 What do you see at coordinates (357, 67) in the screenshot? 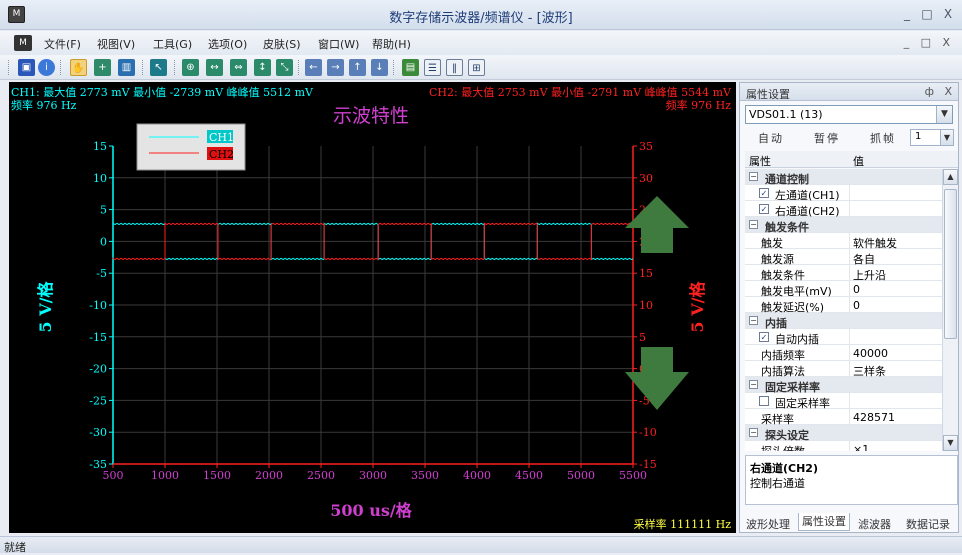
I see `arrow-up-icon: ↑` at bounding box center [357, 67].